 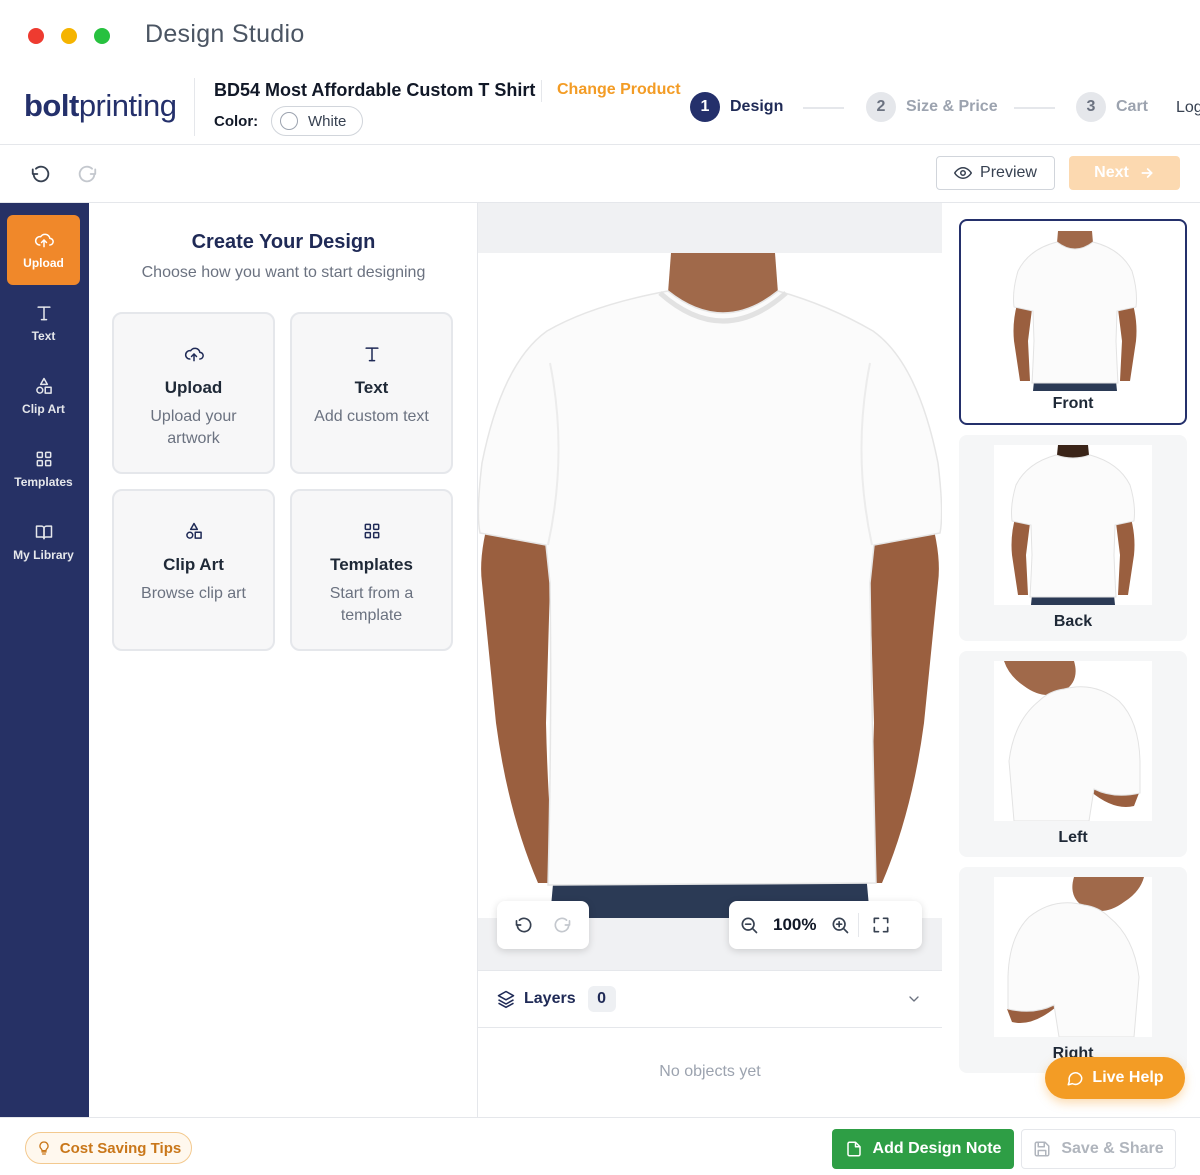 I want to click on layers-title: Layers, so click(x=550, y=998).